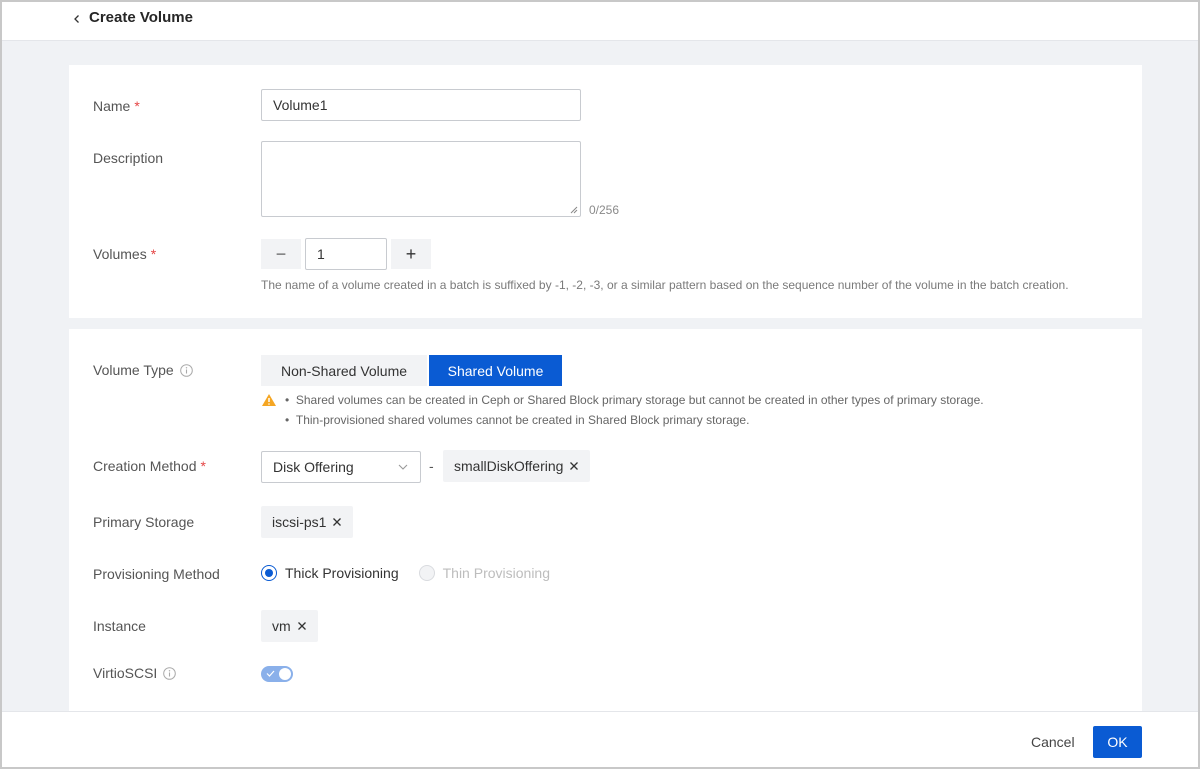 The height and width of the screenshot is (769, 1200). What do you see at coordinates (119, 626) in the screenshot?
I see `instance-label: Instance` at bounding box center [119, 626].